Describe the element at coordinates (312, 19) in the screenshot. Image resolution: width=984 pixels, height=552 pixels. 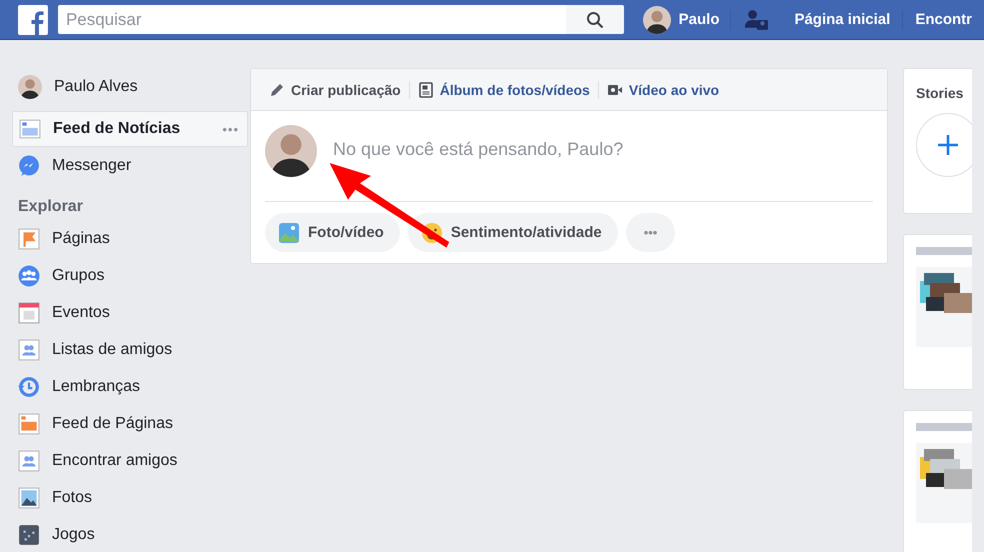
I see `search-field: Pesquisar` at that location.